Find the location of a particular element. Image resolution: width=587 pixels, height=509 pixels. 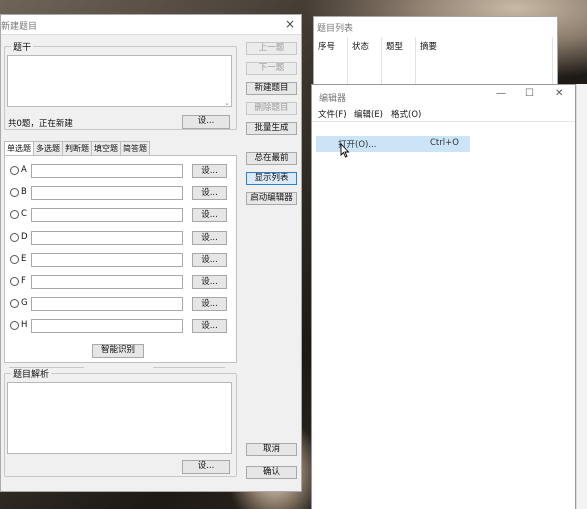

new-question-button: 新建题目 is located at coordinates (271, 88).